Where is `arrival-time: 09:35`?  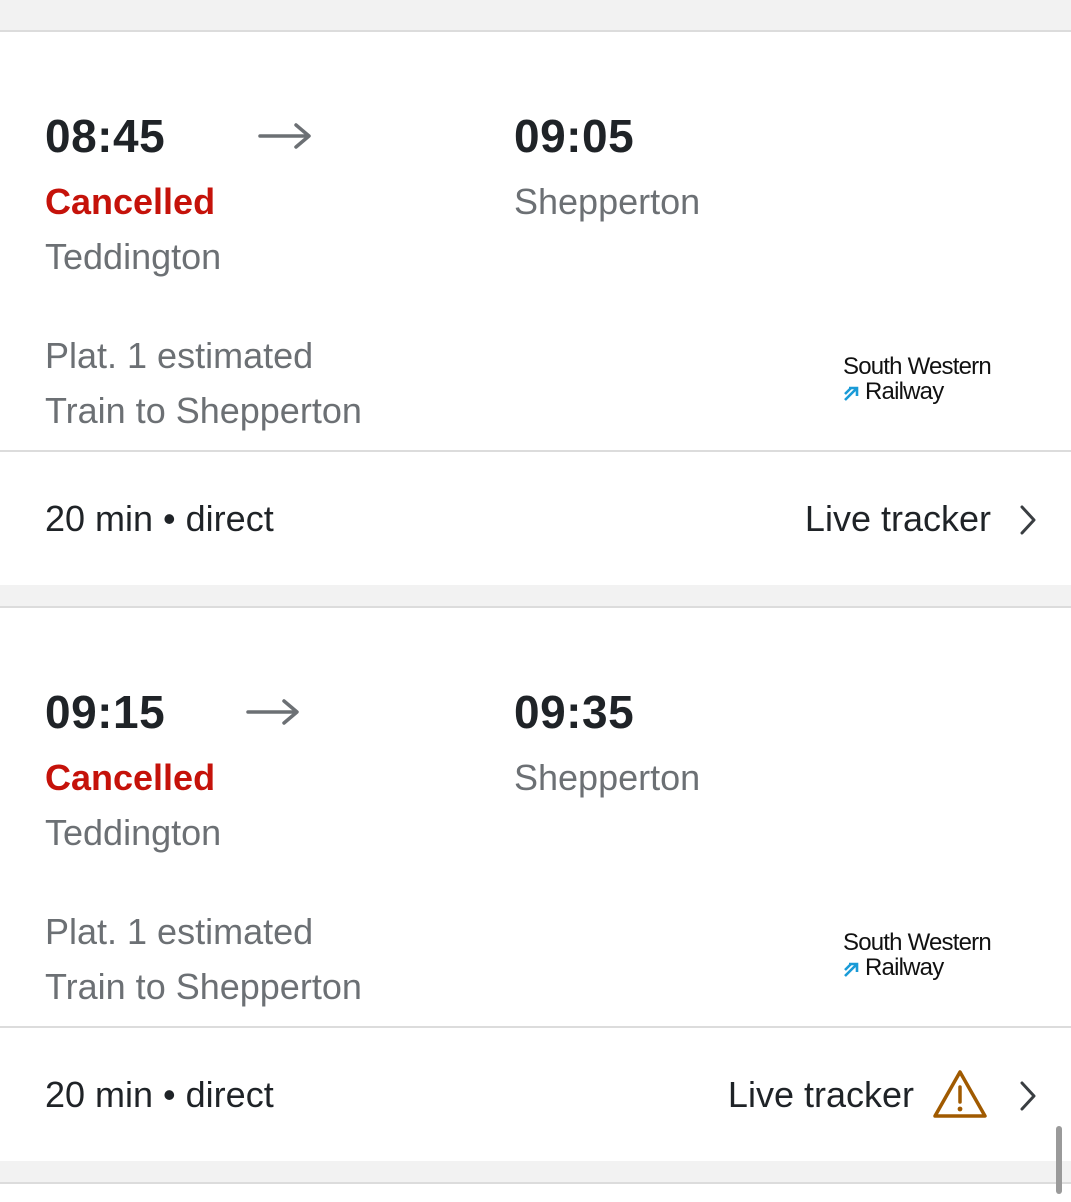
arrival-time: 09:35 is located at coordinates (574, 712).